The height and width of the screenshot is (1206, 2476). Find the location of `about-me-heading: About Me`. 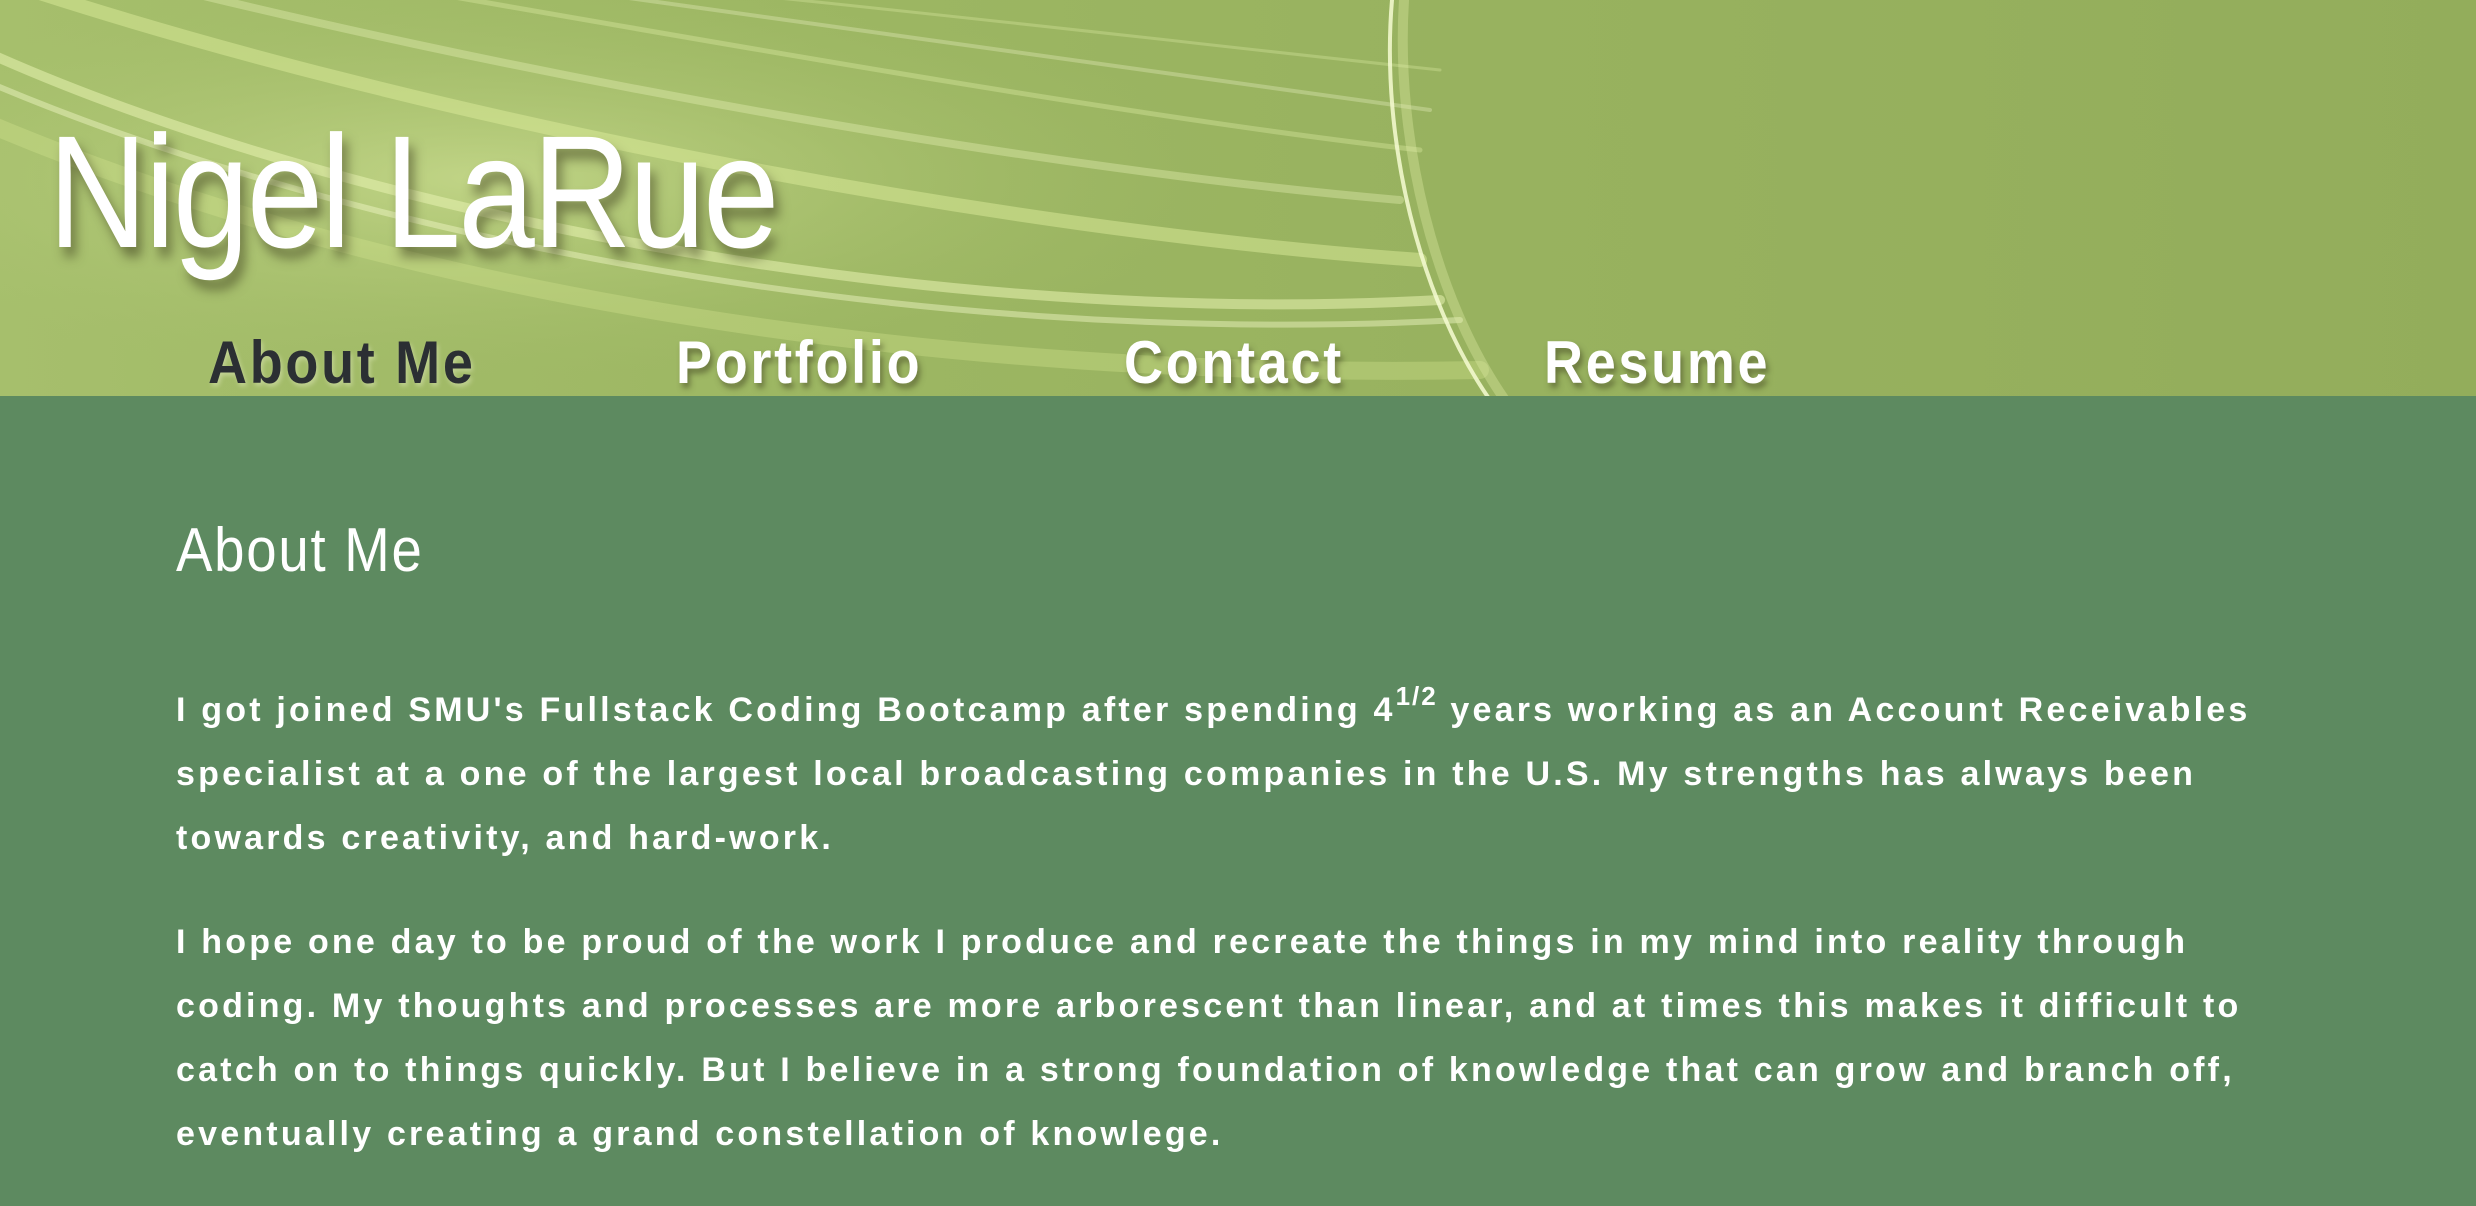

about-me-heading: About Me is located at coordinates (300, 550).